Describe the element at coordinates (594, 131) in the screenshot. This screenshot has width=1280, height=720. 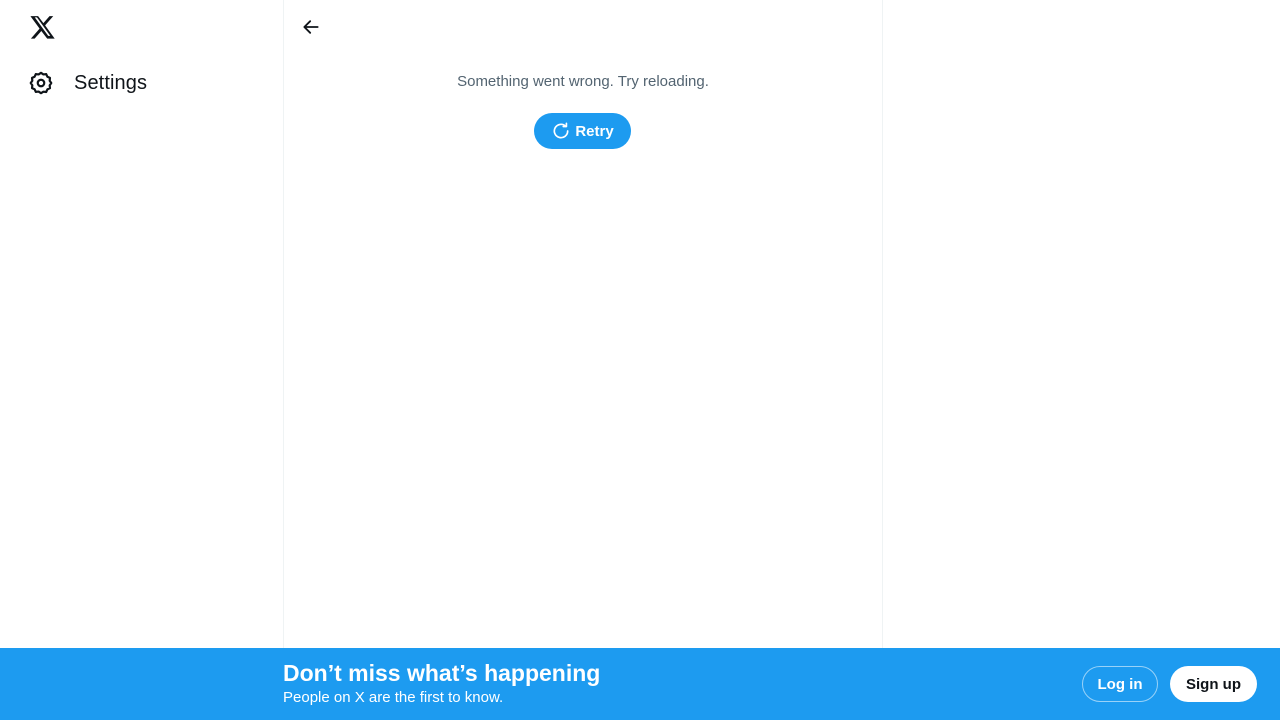
I see `retry-label: Retry` at that location.